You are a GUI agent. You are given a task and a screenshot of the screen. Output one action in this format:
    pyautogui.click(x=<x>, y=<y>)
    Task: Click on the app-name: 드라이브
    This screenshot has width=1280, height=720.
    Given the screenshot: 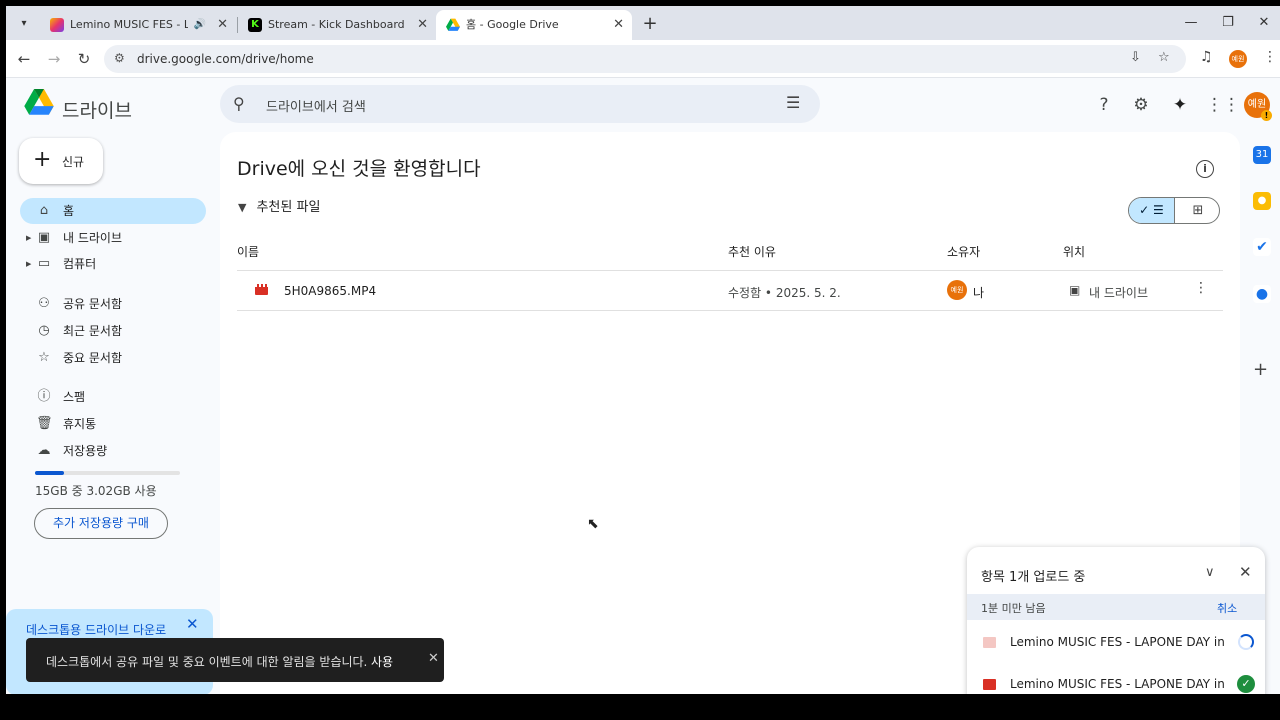 What is the action you would take?
    pyautogui.click(x=97, y=109)
    